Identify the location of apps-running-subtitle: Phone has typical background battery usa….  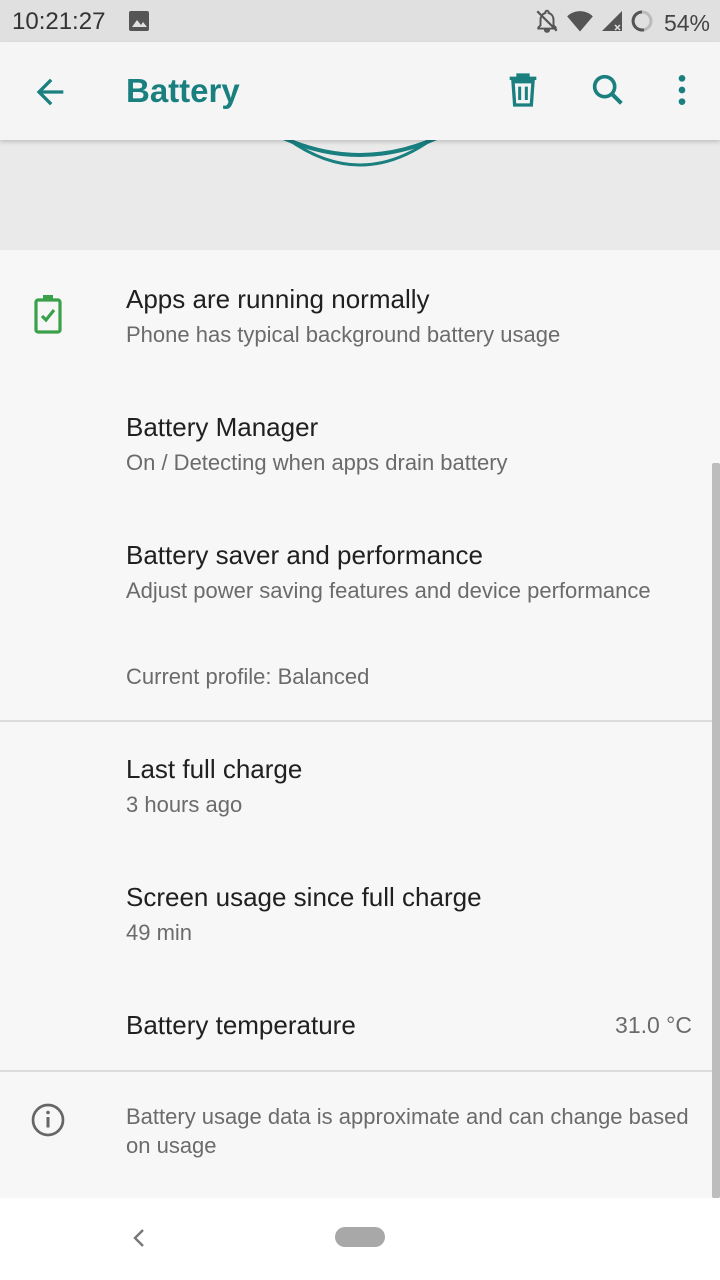
(343, 334).